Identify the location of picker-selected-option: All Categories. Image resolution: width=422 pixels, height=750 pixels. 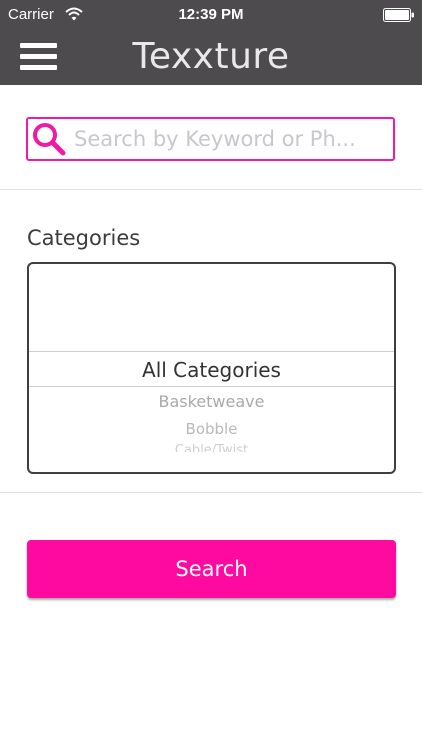
(211, 370).